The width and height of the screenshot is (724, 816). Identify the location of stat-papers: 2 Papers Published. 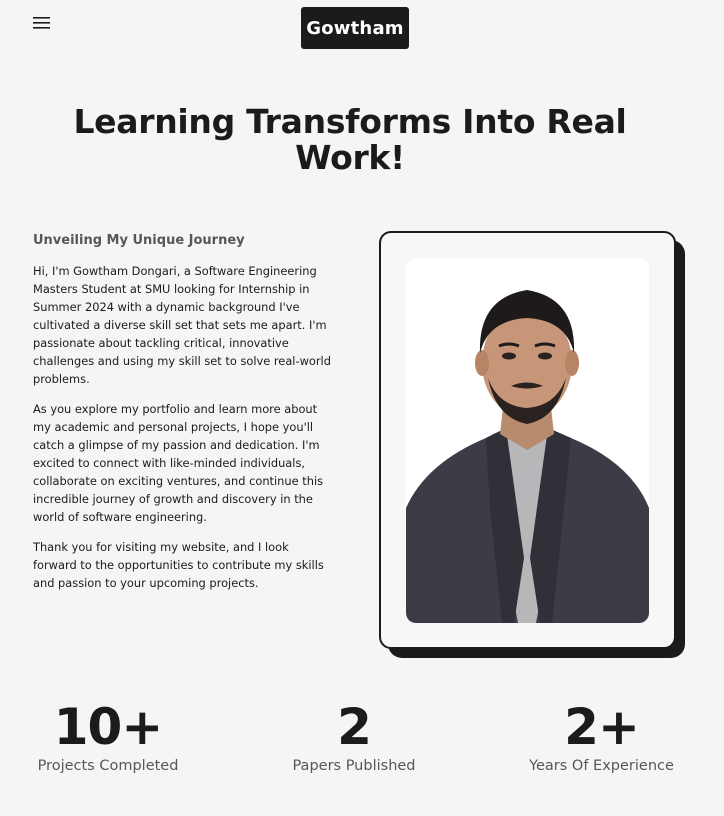
(354, 738).